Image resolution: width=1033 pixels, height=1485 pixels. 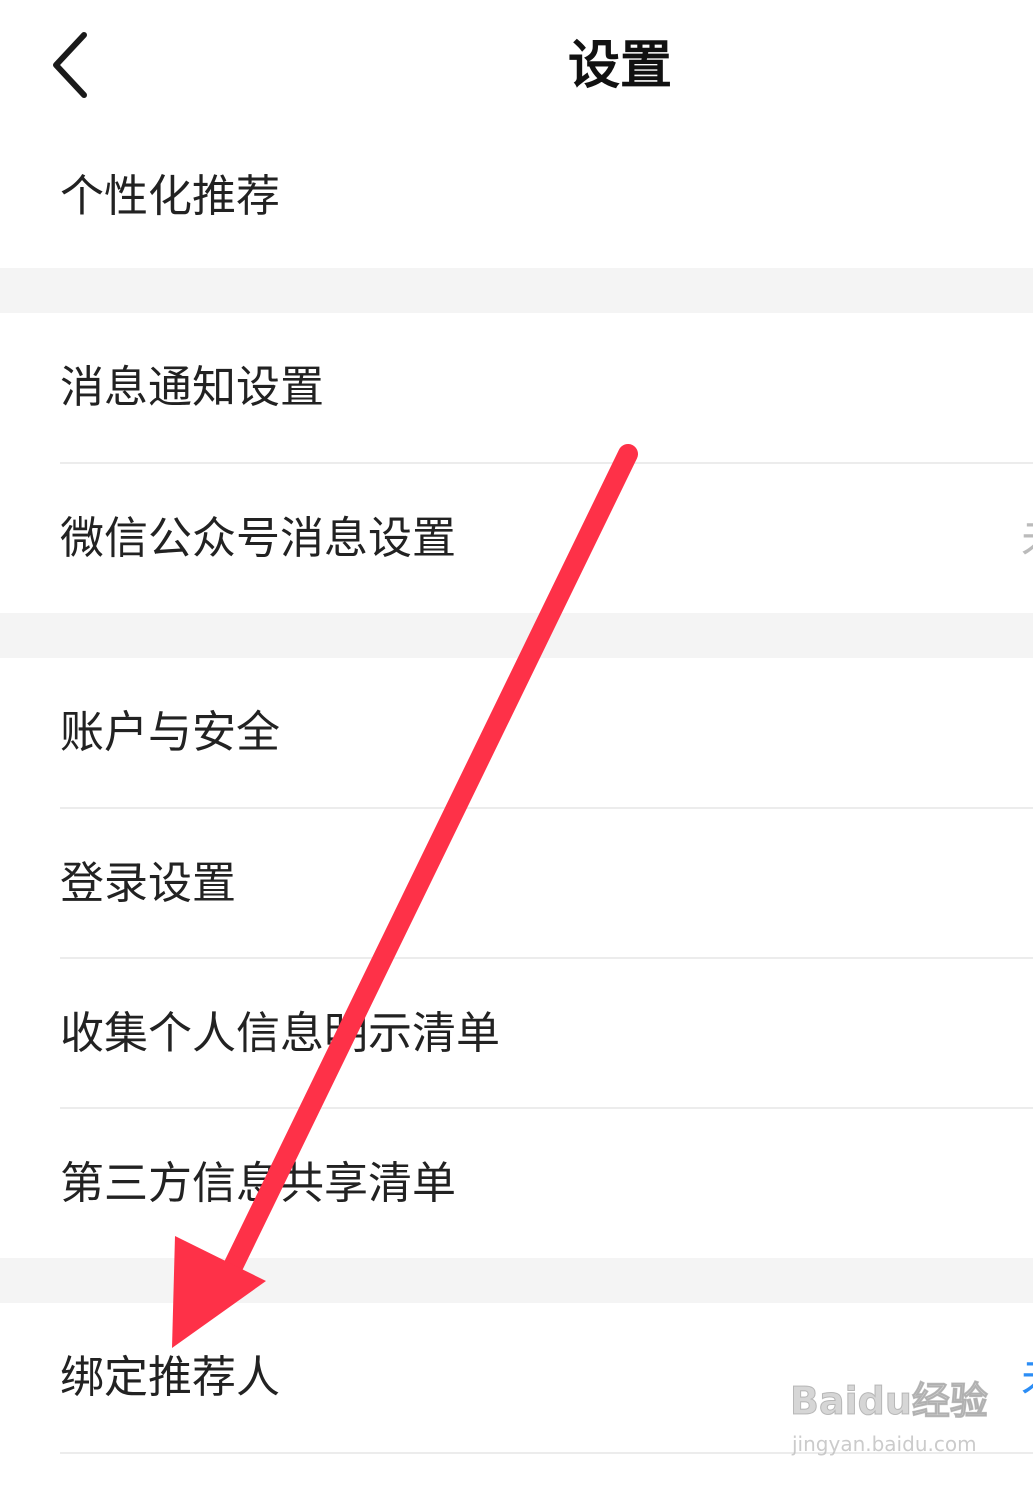 I want to click on row-label: 微信公众号消息设置, so click(x=258, y=538).